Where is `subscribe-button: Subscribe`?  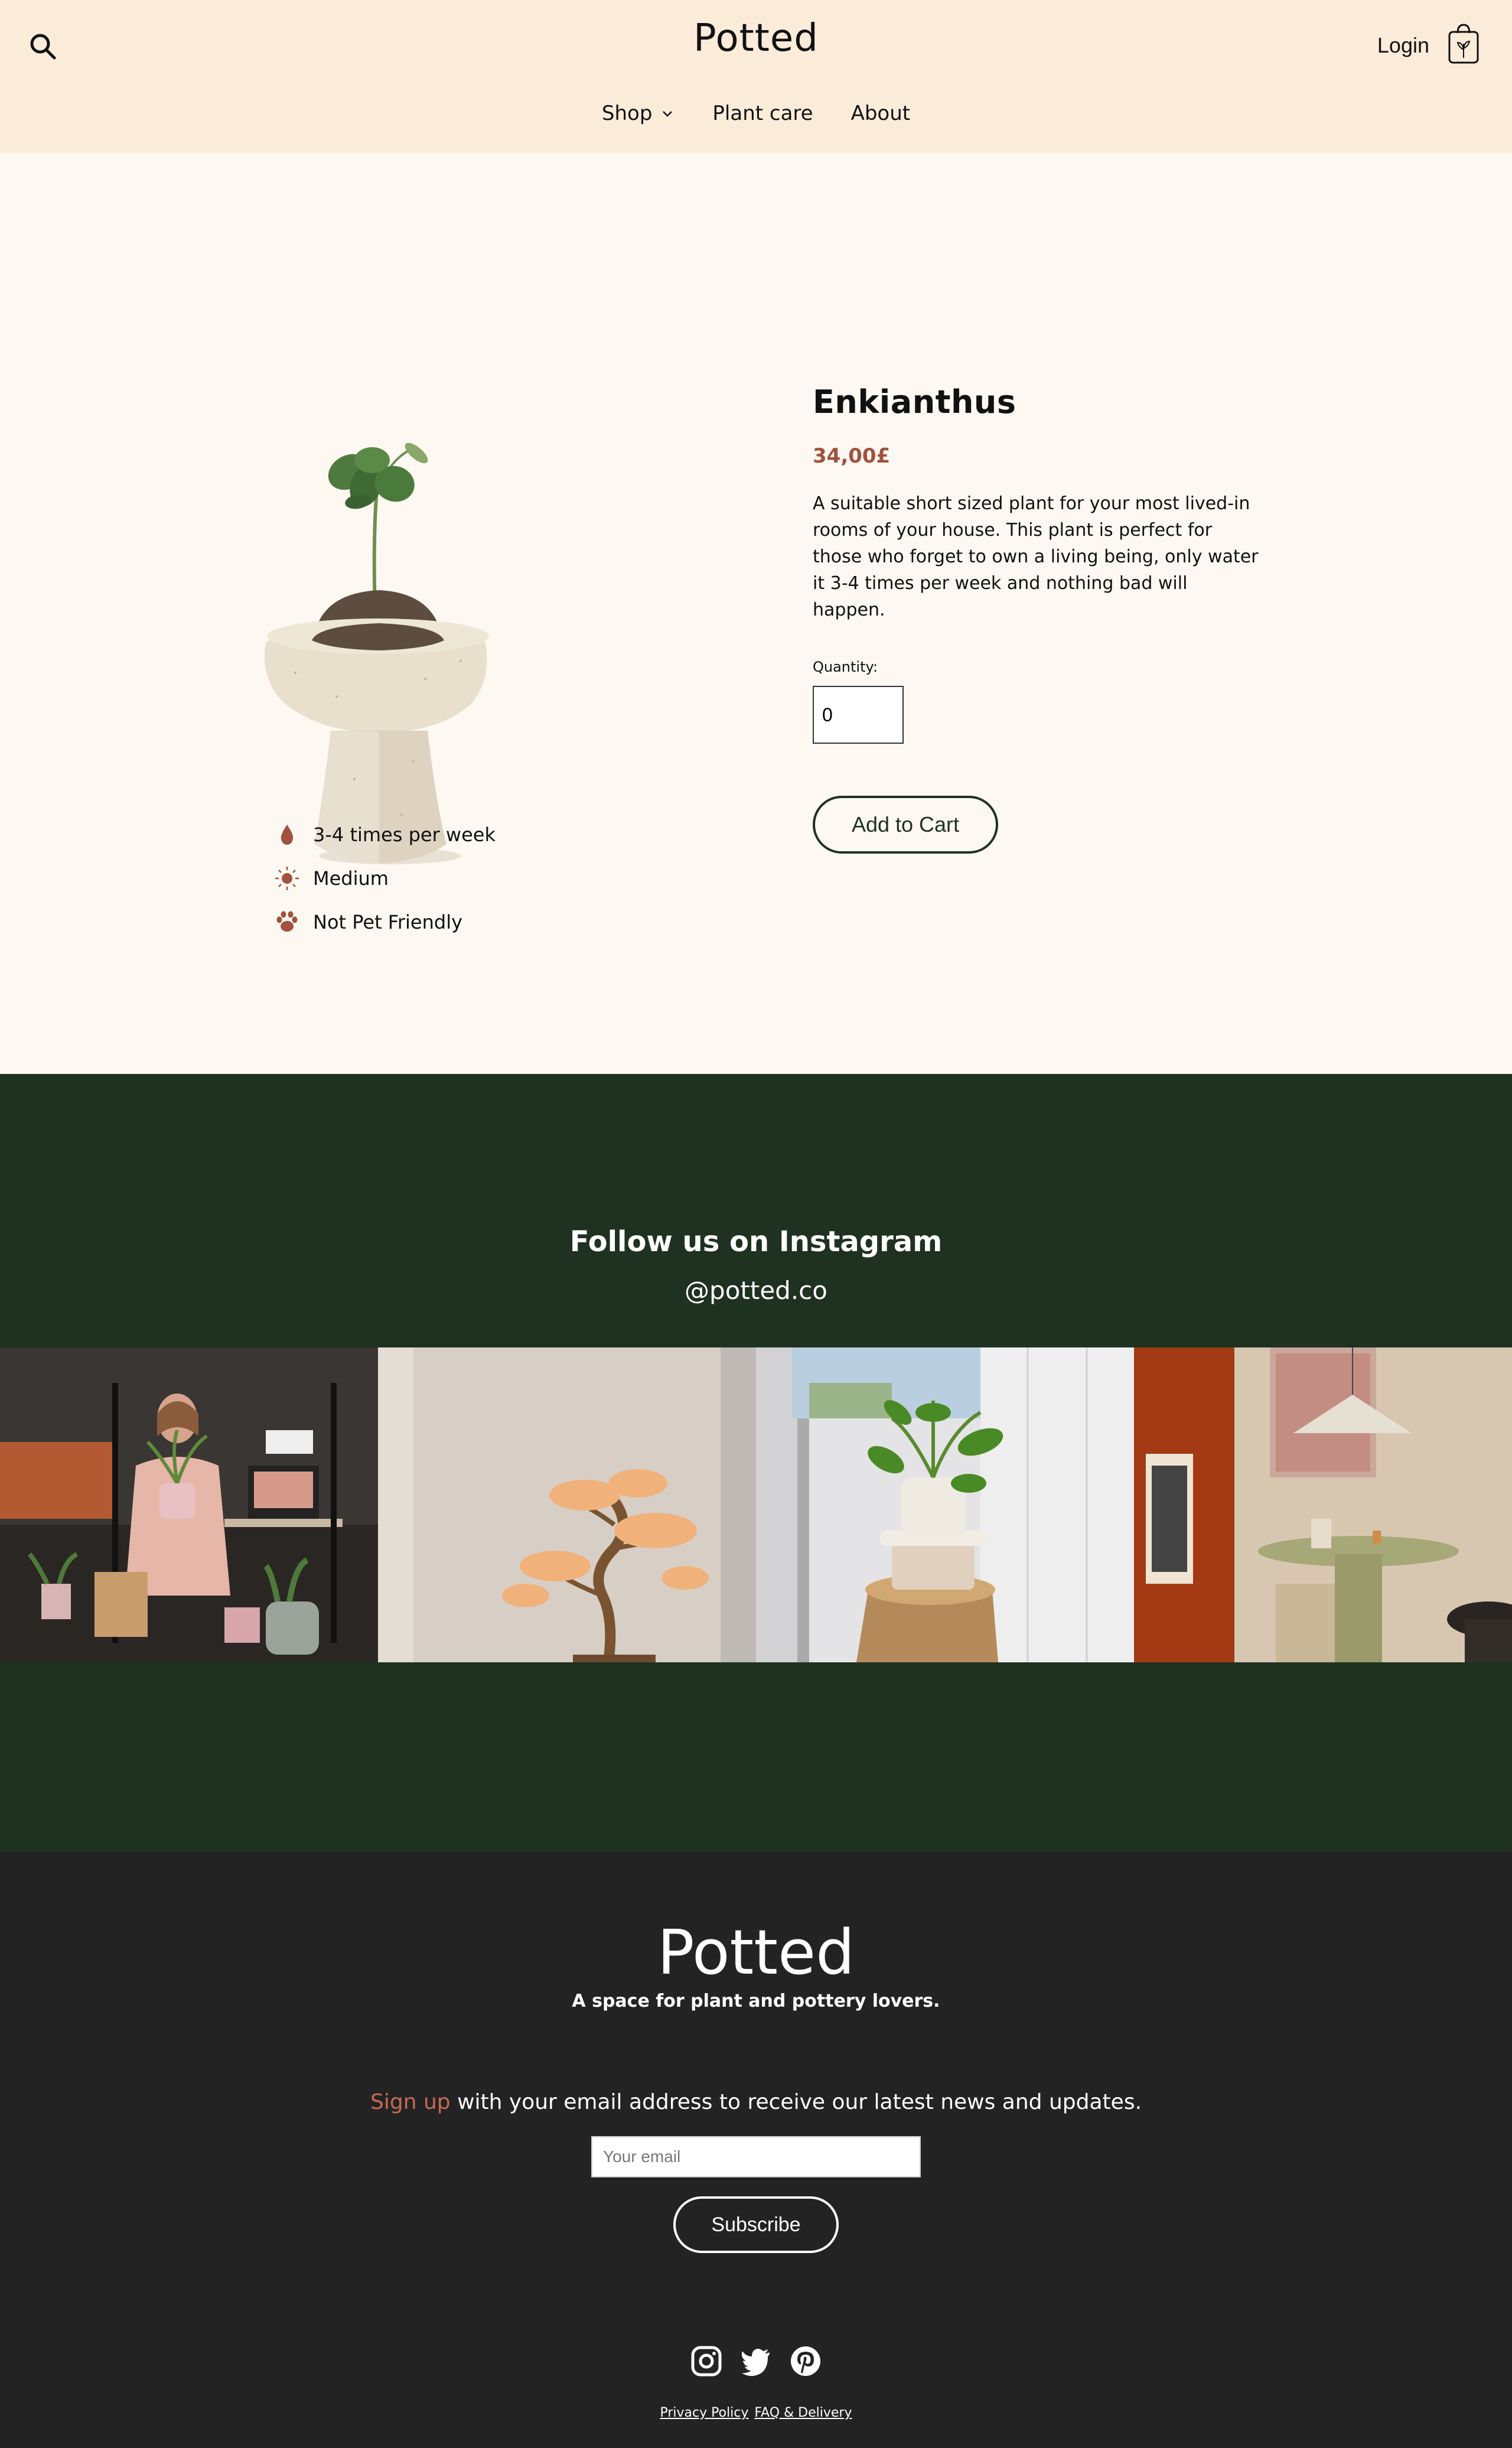
subscribe-button: Subscribe is located at coordinates (756, 2224).